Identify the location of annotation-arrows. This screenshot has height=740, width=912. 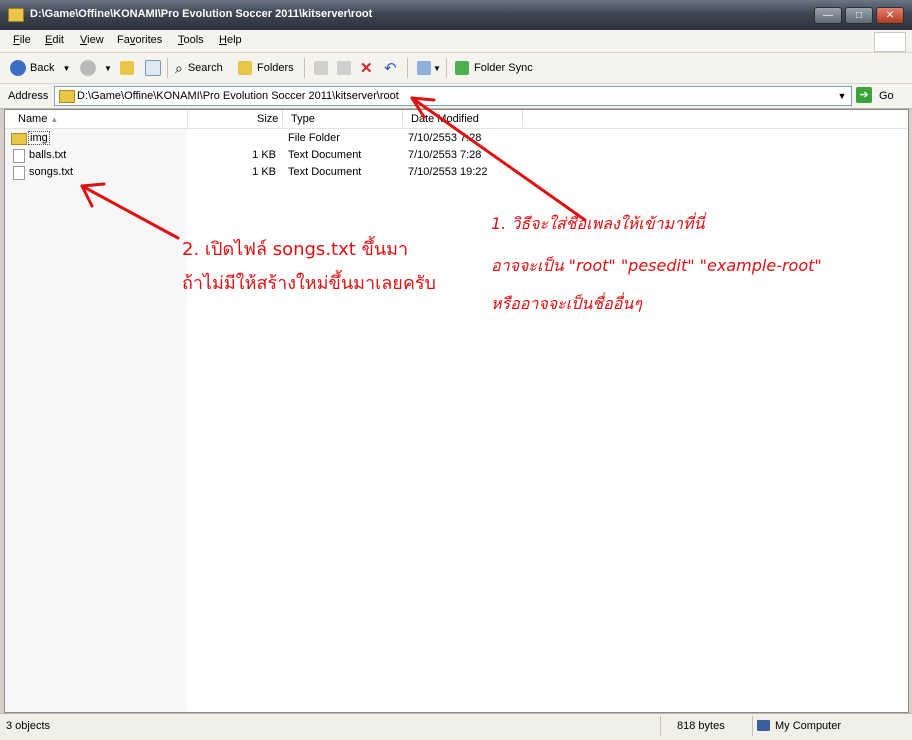
(333, 168).